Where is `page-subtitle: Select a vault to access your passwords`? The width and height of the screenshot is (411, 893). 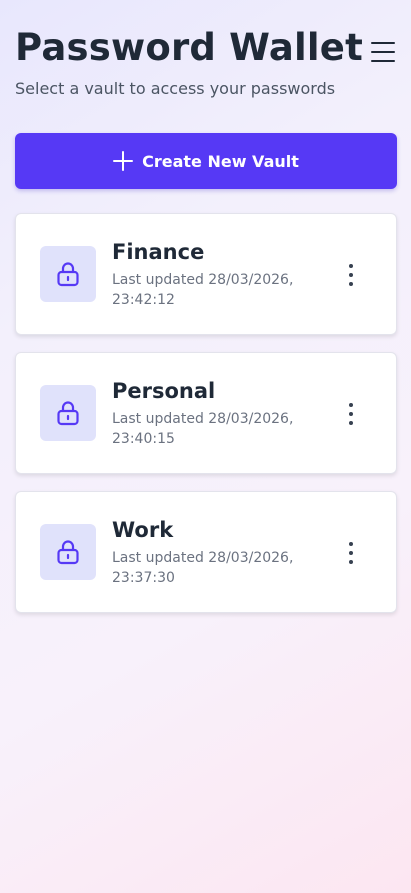 page-subtitle: Select a vault to access your passwords is located at coordinates (175, 88).